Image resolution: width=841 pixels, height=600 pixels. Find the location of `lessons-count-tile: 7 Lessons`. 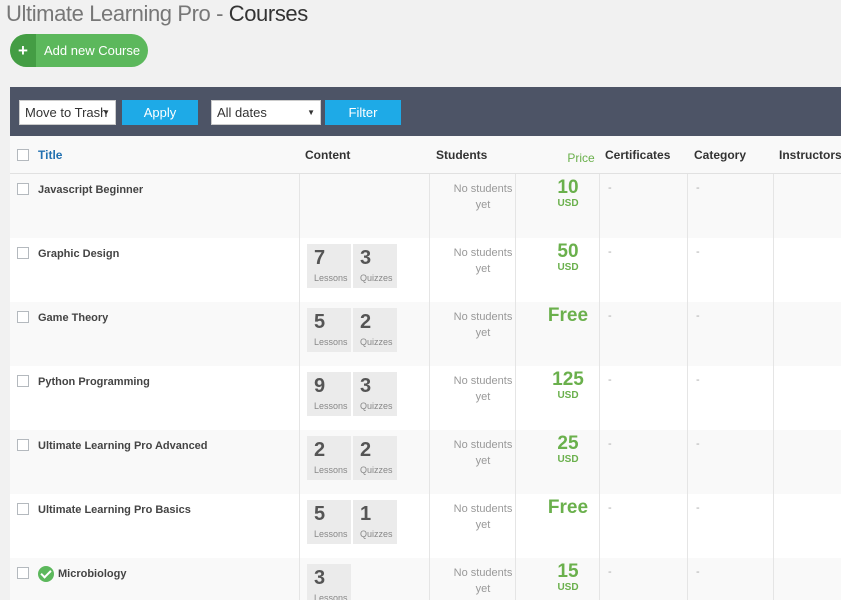

lessons-count-tile: 7 Lessons is located at coordinates (329, 266).